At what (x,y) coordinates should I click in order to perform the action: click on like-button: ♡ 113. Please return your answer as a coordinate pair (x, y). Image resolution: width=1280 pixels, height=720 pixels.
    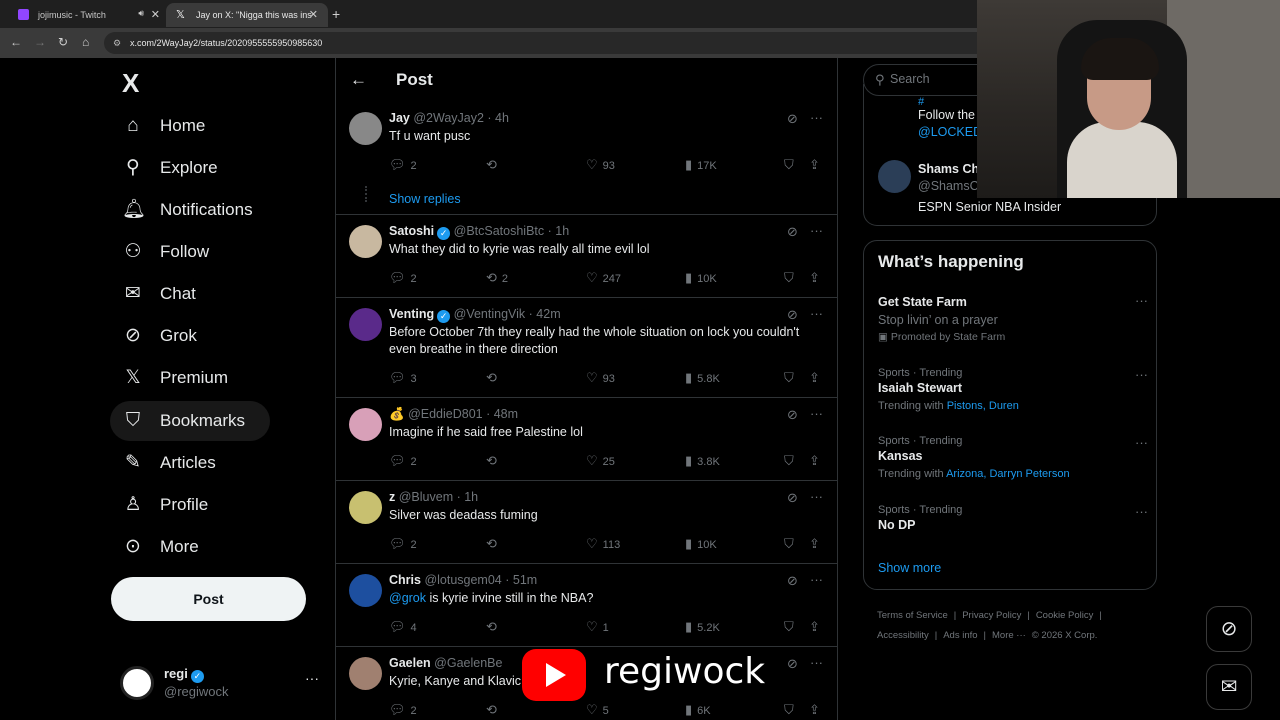
    Looking at the image, I should click on (603, 544).